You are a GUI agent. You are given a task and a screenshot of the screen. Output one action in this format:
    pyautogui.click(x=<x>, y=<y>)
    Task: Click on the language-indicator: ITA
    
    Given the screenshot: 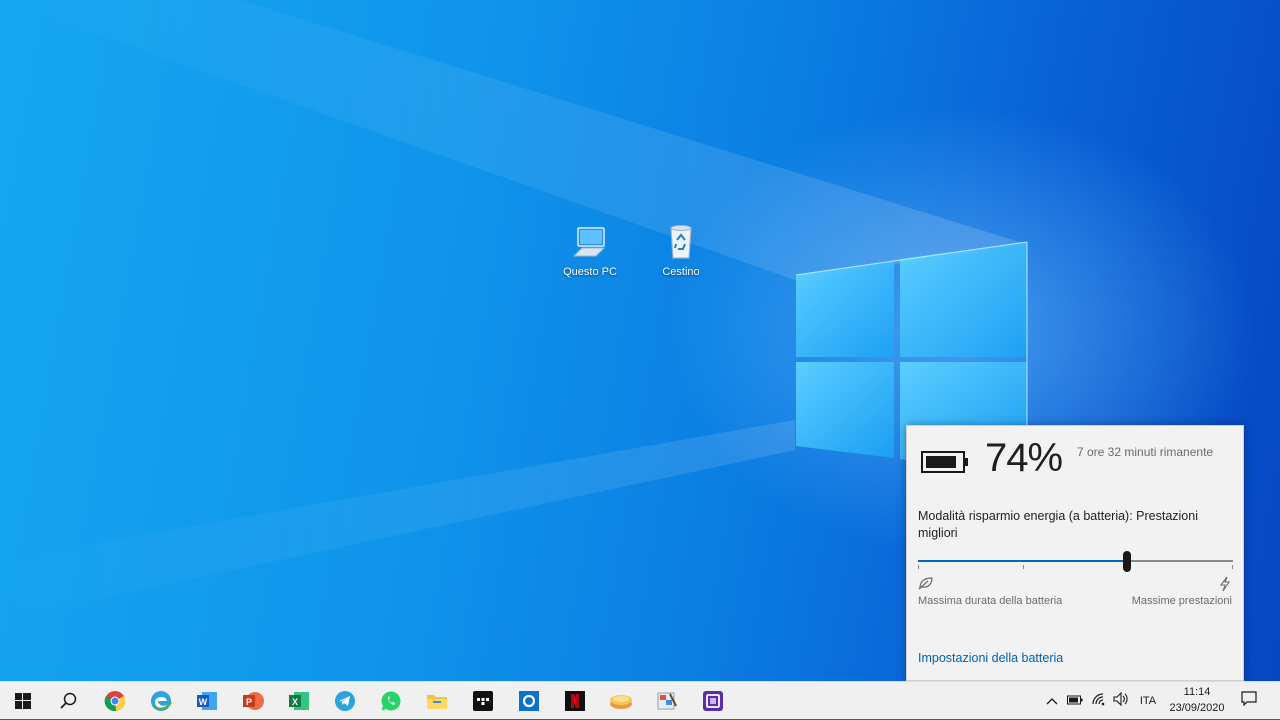 What is the action you would take?
    pyautogui.click(x=1148, y=701)
    